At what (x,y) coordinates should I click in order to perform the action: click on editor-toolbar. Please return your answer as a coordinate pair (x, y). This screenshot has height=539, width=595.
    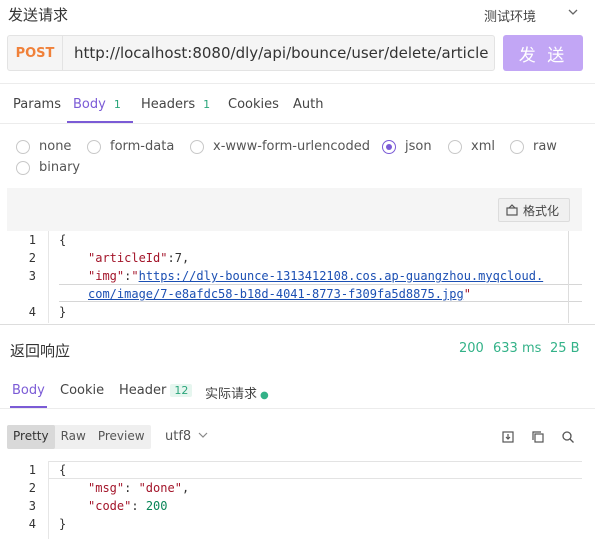
    Looking at the image, I should click on (294, 209).